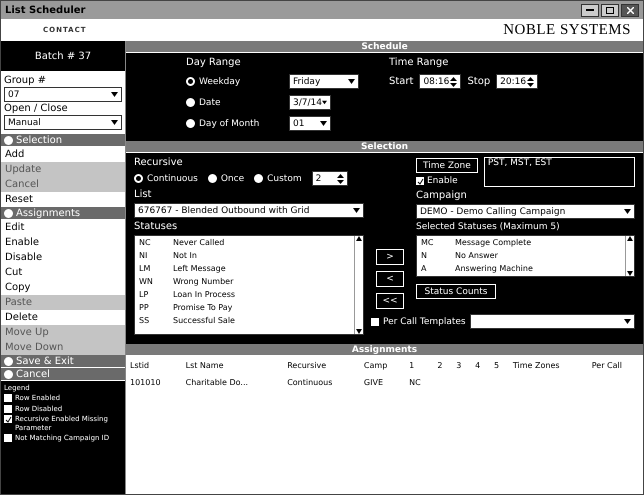  Describe the element at coordinates (375, 366) in the screenshot. I see `column-header: Camp` at that location.